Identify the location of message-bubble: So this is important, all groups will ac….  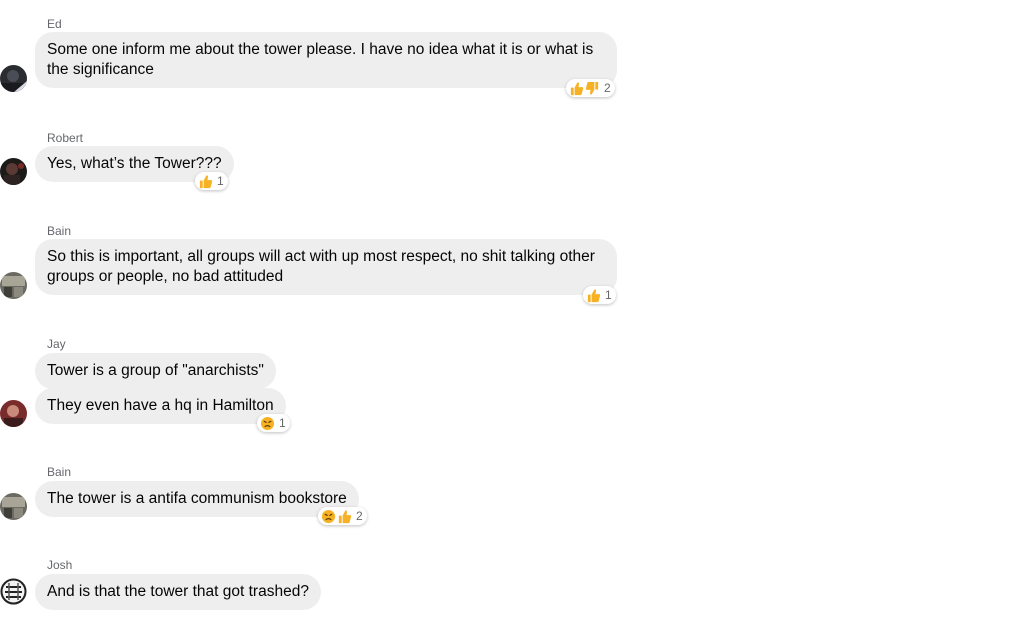
(326, 267).